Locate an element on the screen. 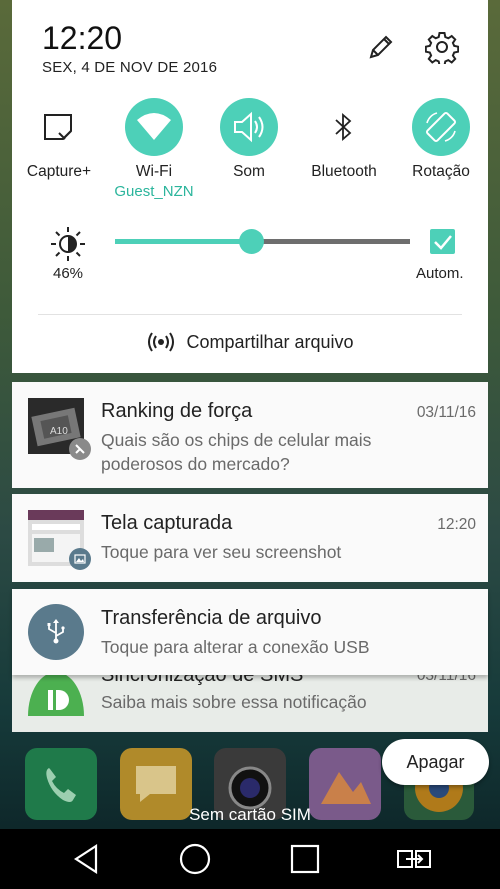 This screenshot has width=500, height=889. bluetooth-icon is located at coordinates (344, 127).